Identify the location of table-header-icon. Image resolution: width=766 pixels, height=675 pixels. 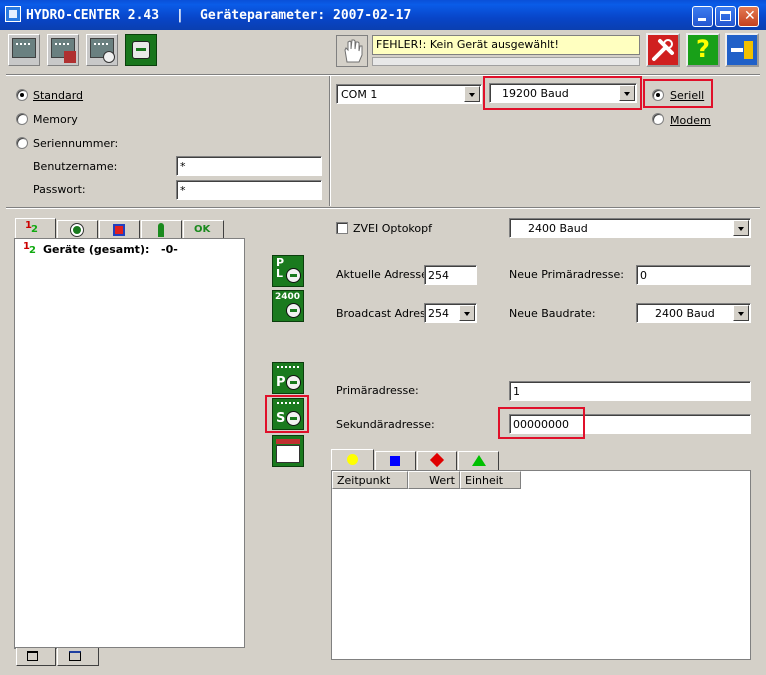
(288, 441).